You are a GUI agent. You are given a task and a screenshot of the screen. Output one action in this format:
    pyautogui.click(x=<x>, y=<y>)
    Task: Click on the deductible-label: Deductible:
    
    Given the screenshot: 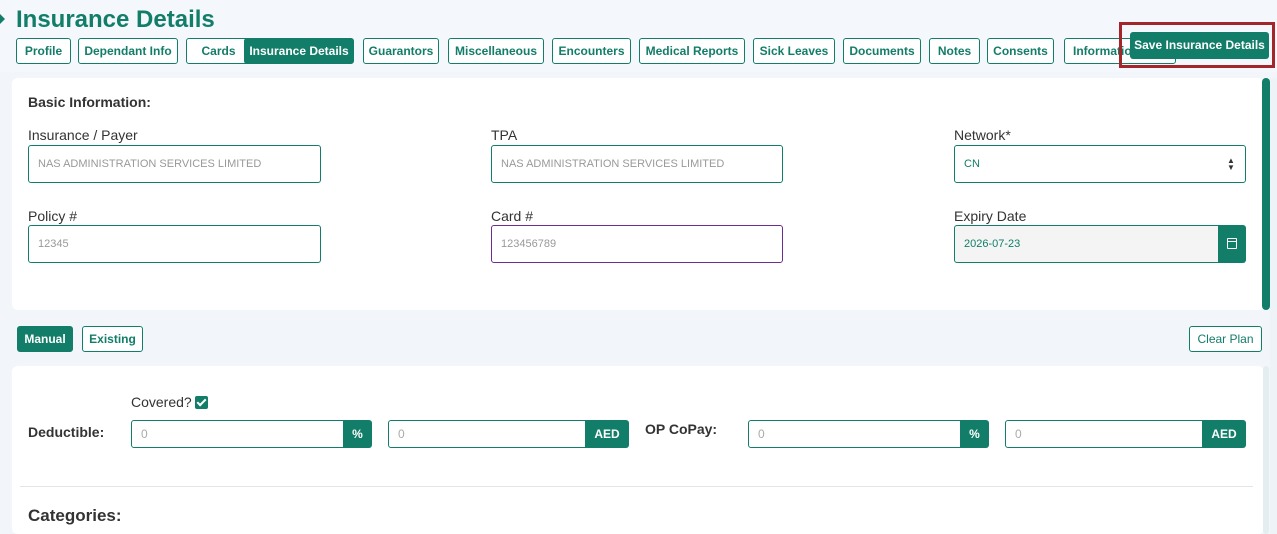 What is the action you would take?
    pyautogui.click(x=66, y=432)
    